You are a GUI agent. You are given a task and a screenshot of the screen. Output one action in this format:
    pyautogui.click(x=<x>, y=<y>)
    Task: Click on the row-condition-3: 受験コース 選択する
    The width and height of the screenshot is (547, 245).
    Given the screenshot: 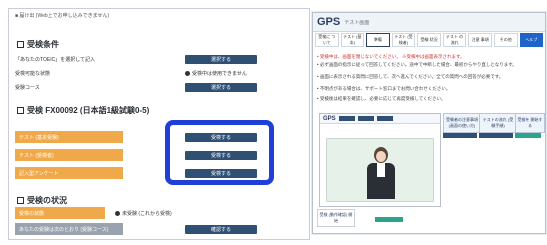 What is the action you would take?
    pyautogui.click(x=159, y=87)
    